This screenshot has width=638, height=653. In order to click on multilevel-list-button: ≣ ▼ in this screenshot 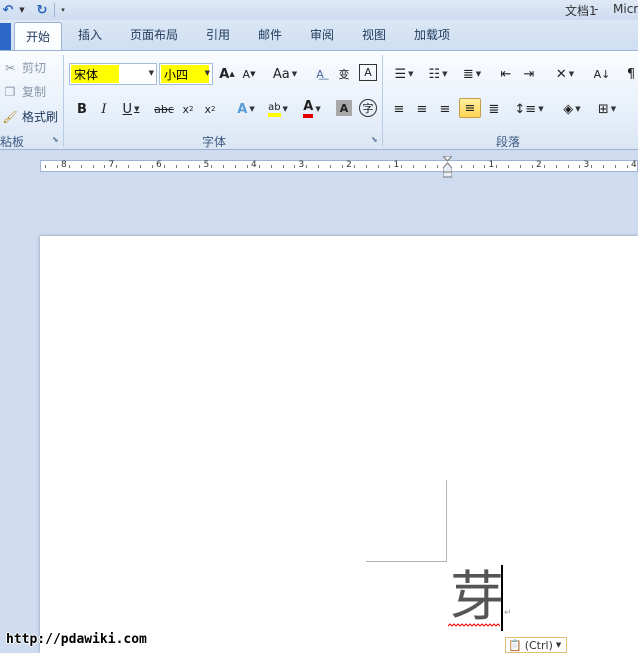, I will do `click(472, 74)`.